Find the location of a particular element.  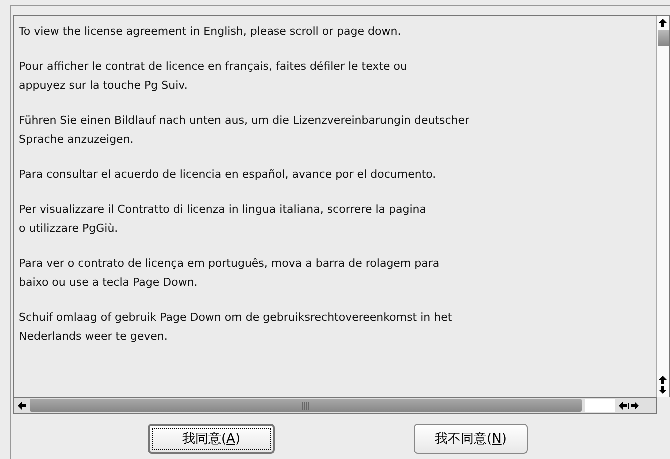

vertical-scrollbar is located at coordinates (662, 206).